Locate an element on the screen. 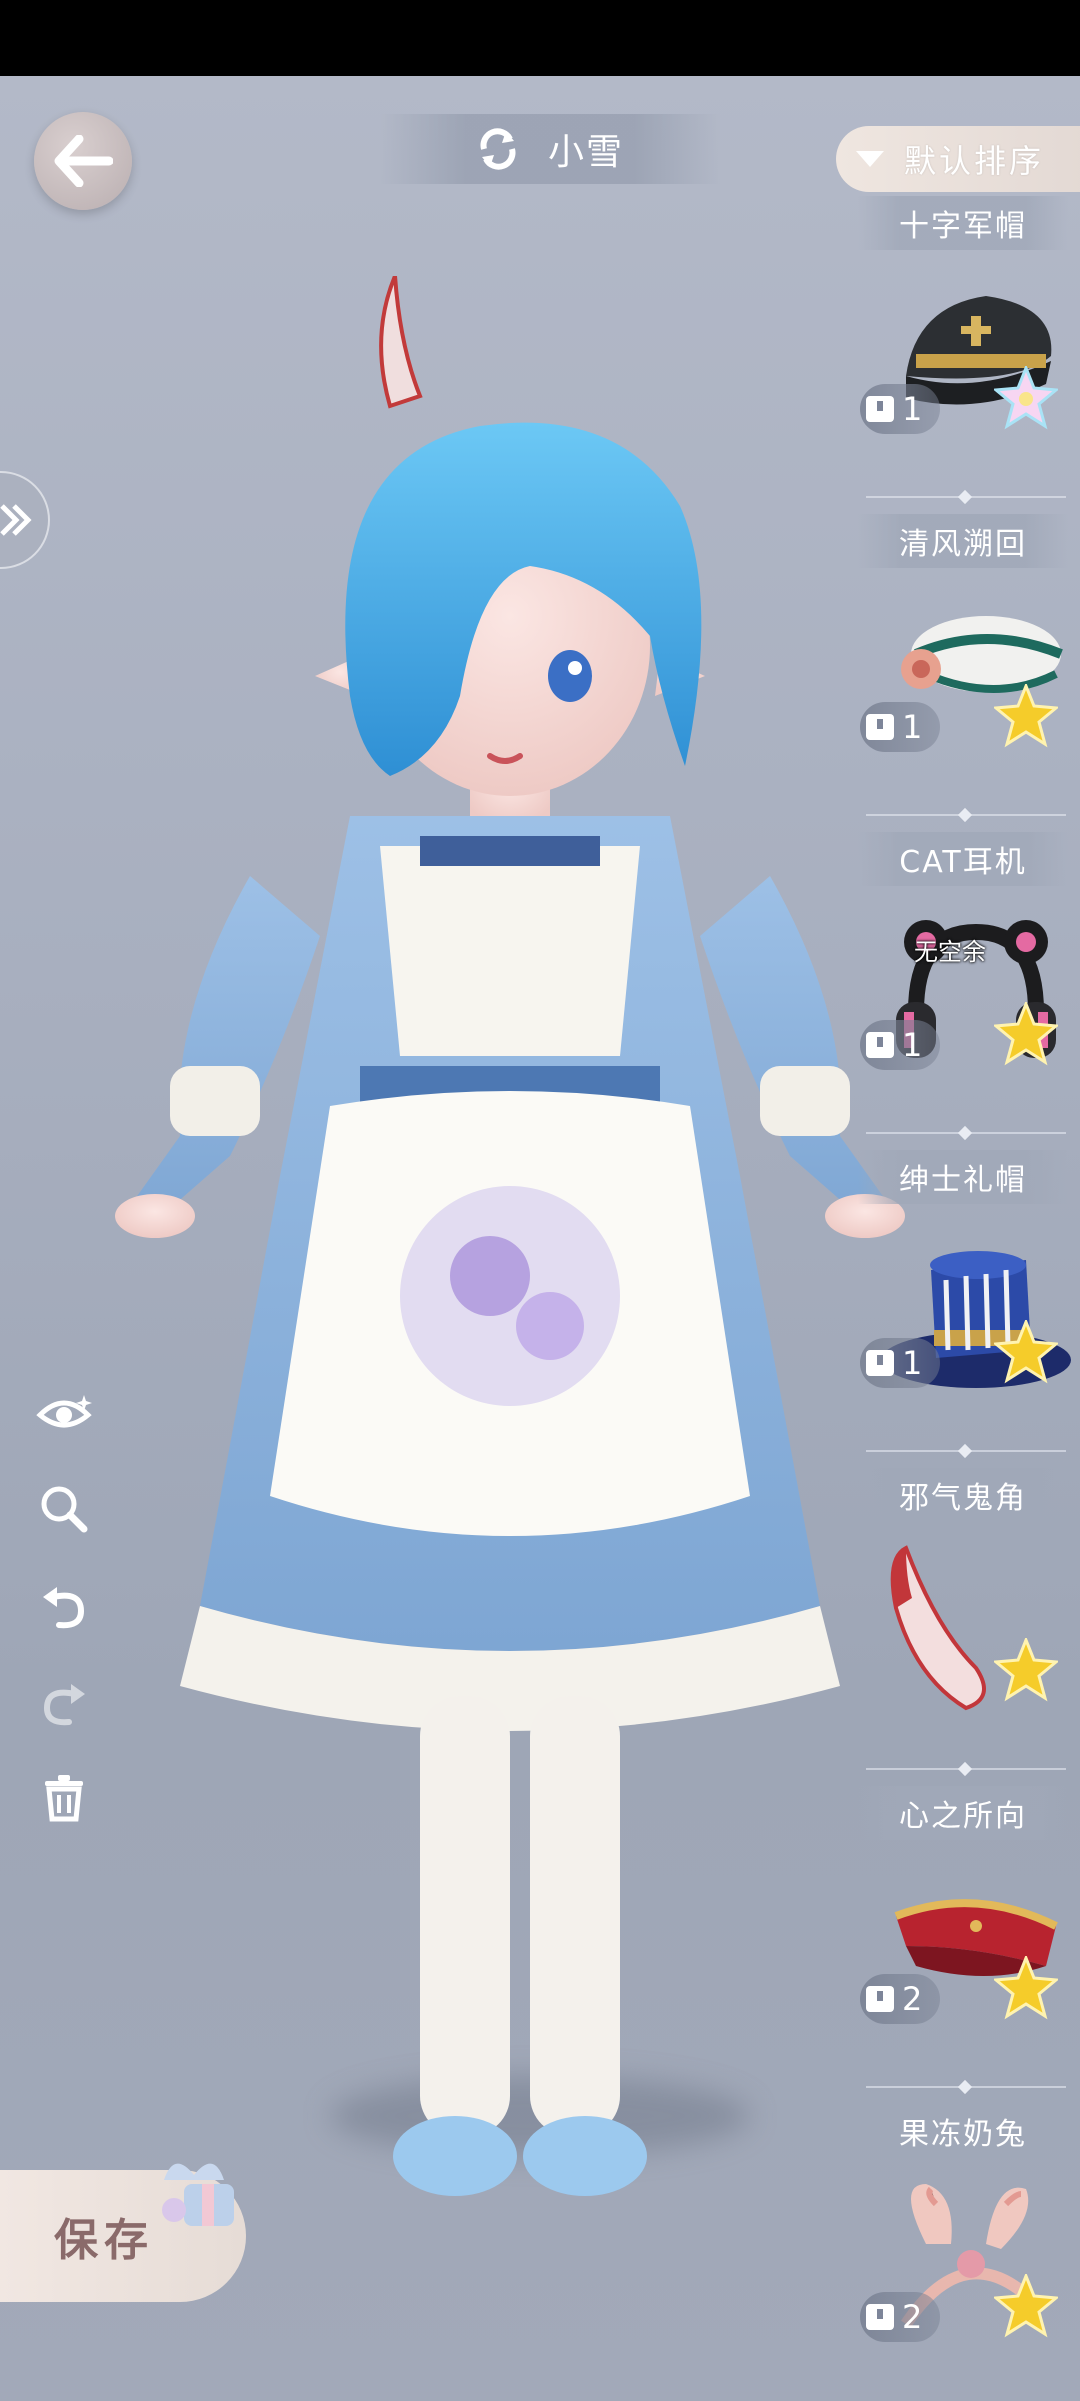 The width and height of the screenshot is (1080, 2401). sort-label: 默认排序 is located at coordinates (974, 161).